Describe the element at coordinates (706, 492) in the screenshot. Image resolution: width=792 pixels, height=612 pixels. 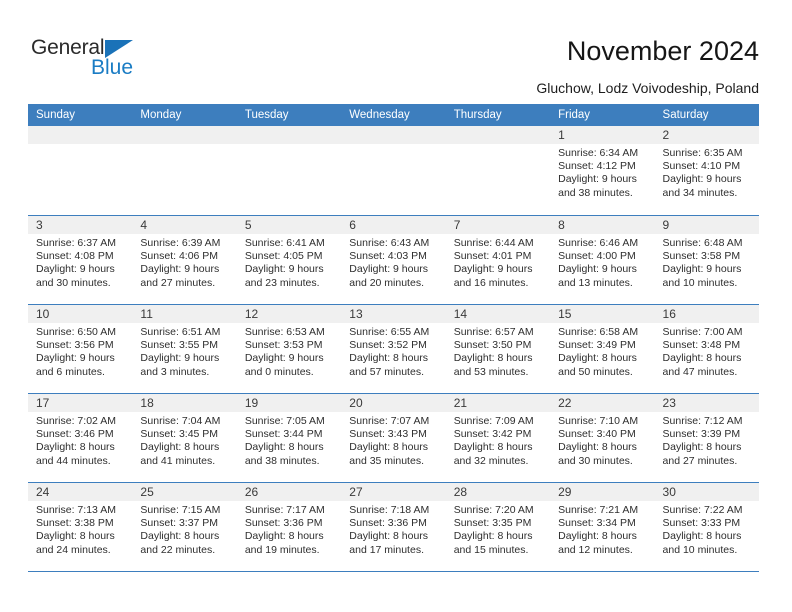
I see `day-number: 30` at that location.